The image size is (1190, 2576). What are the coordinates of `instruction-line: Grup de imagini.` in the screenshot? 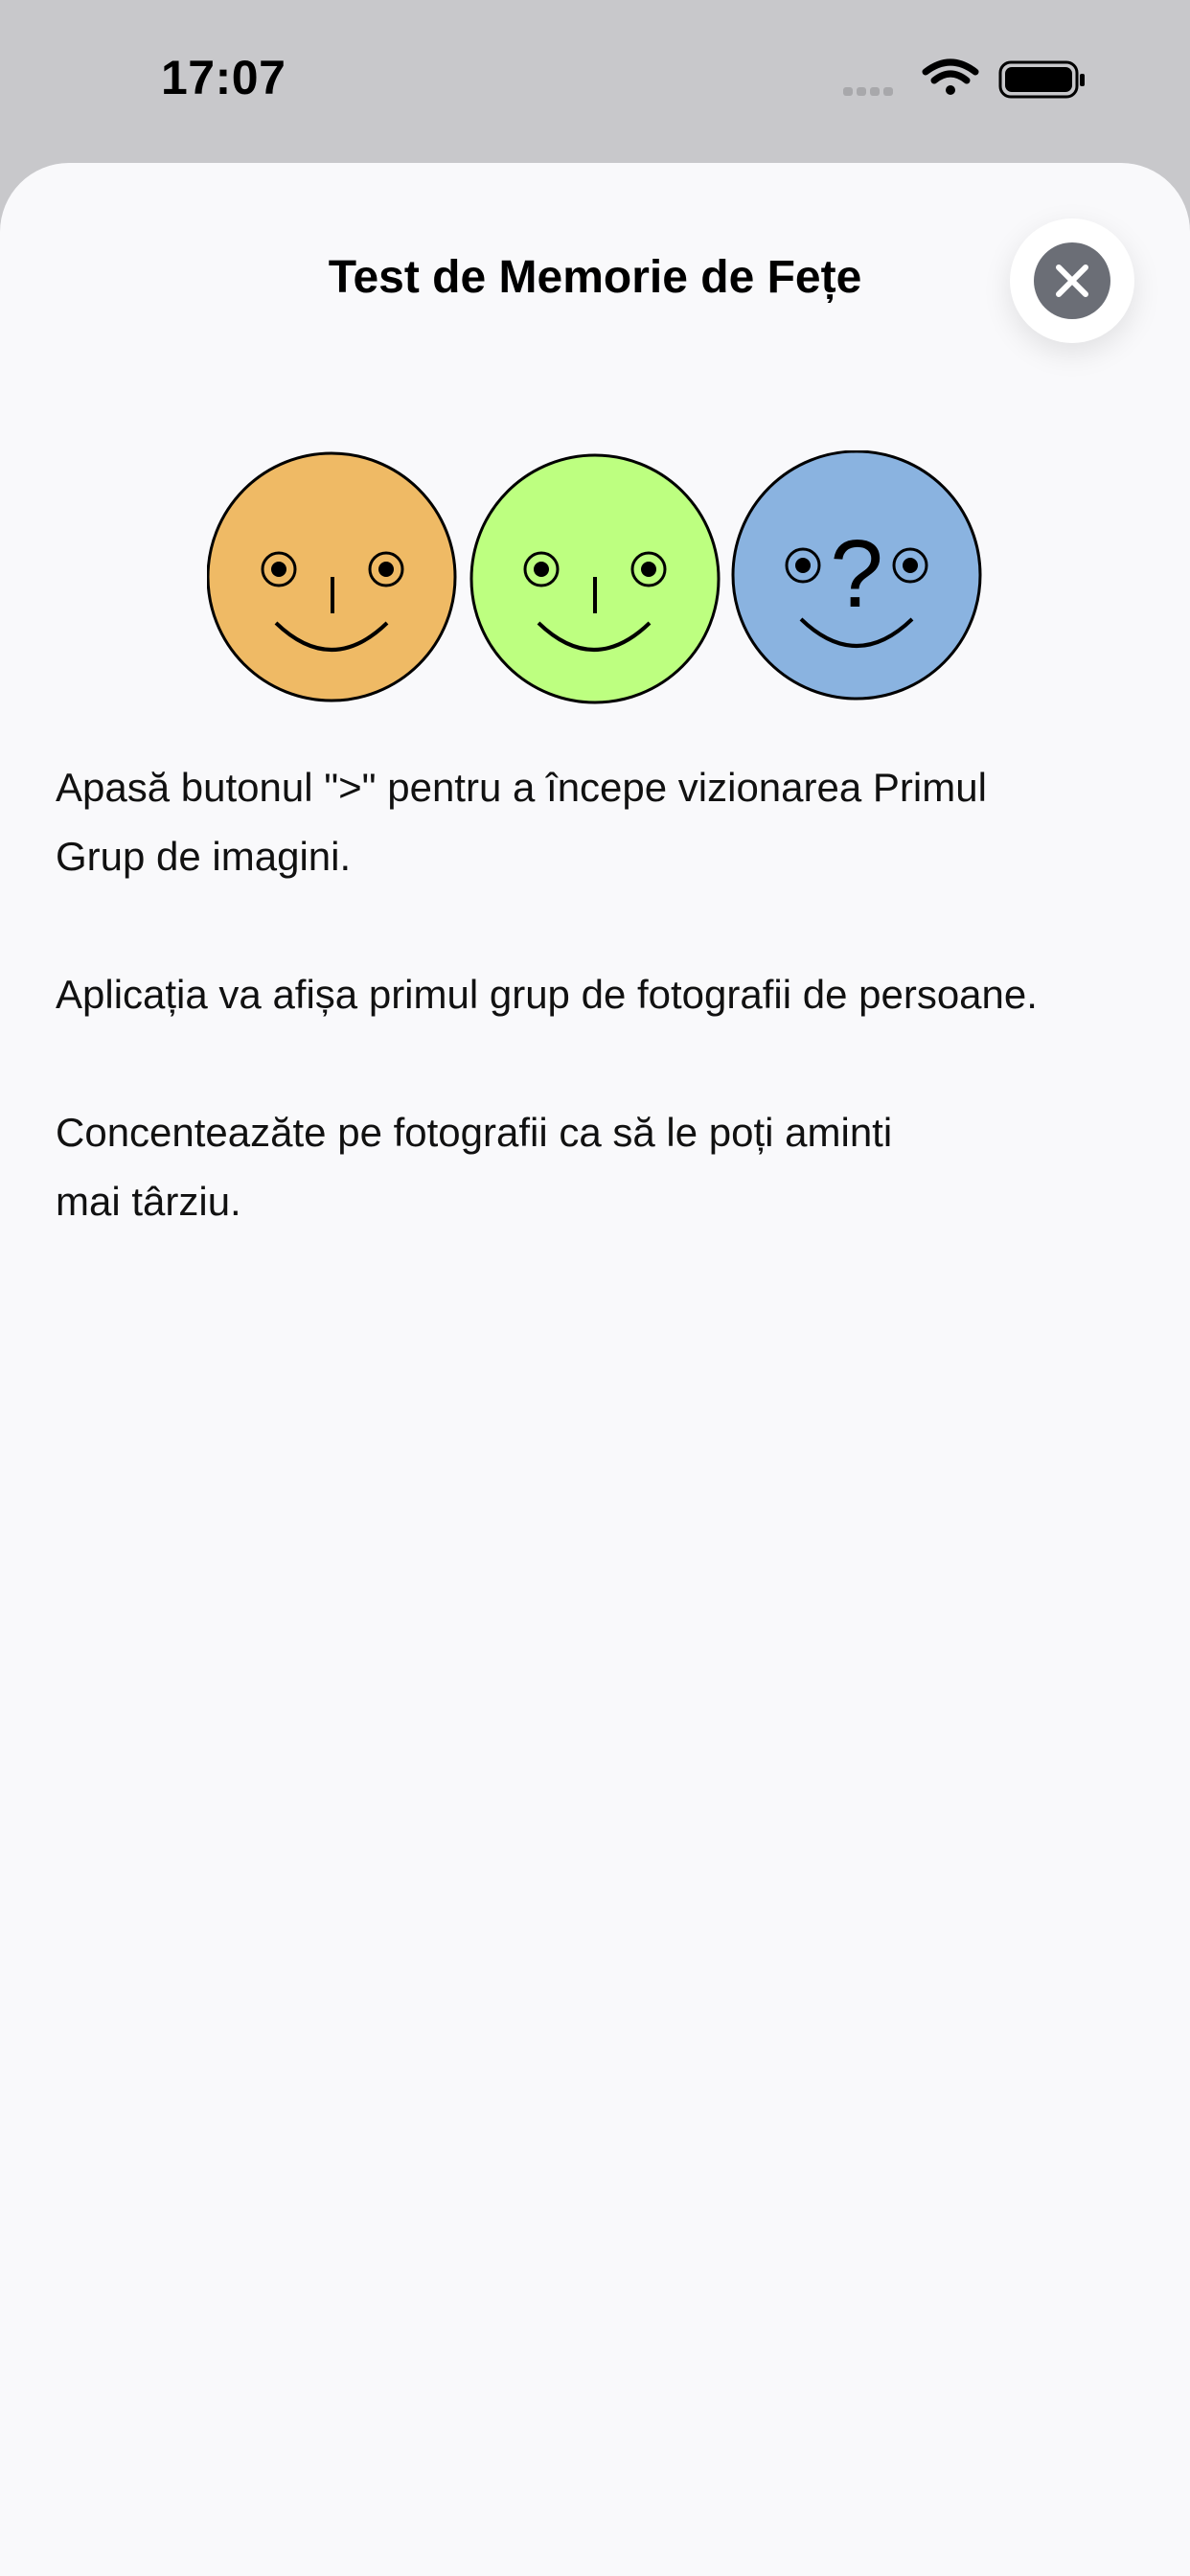 It's located at (204, 856).